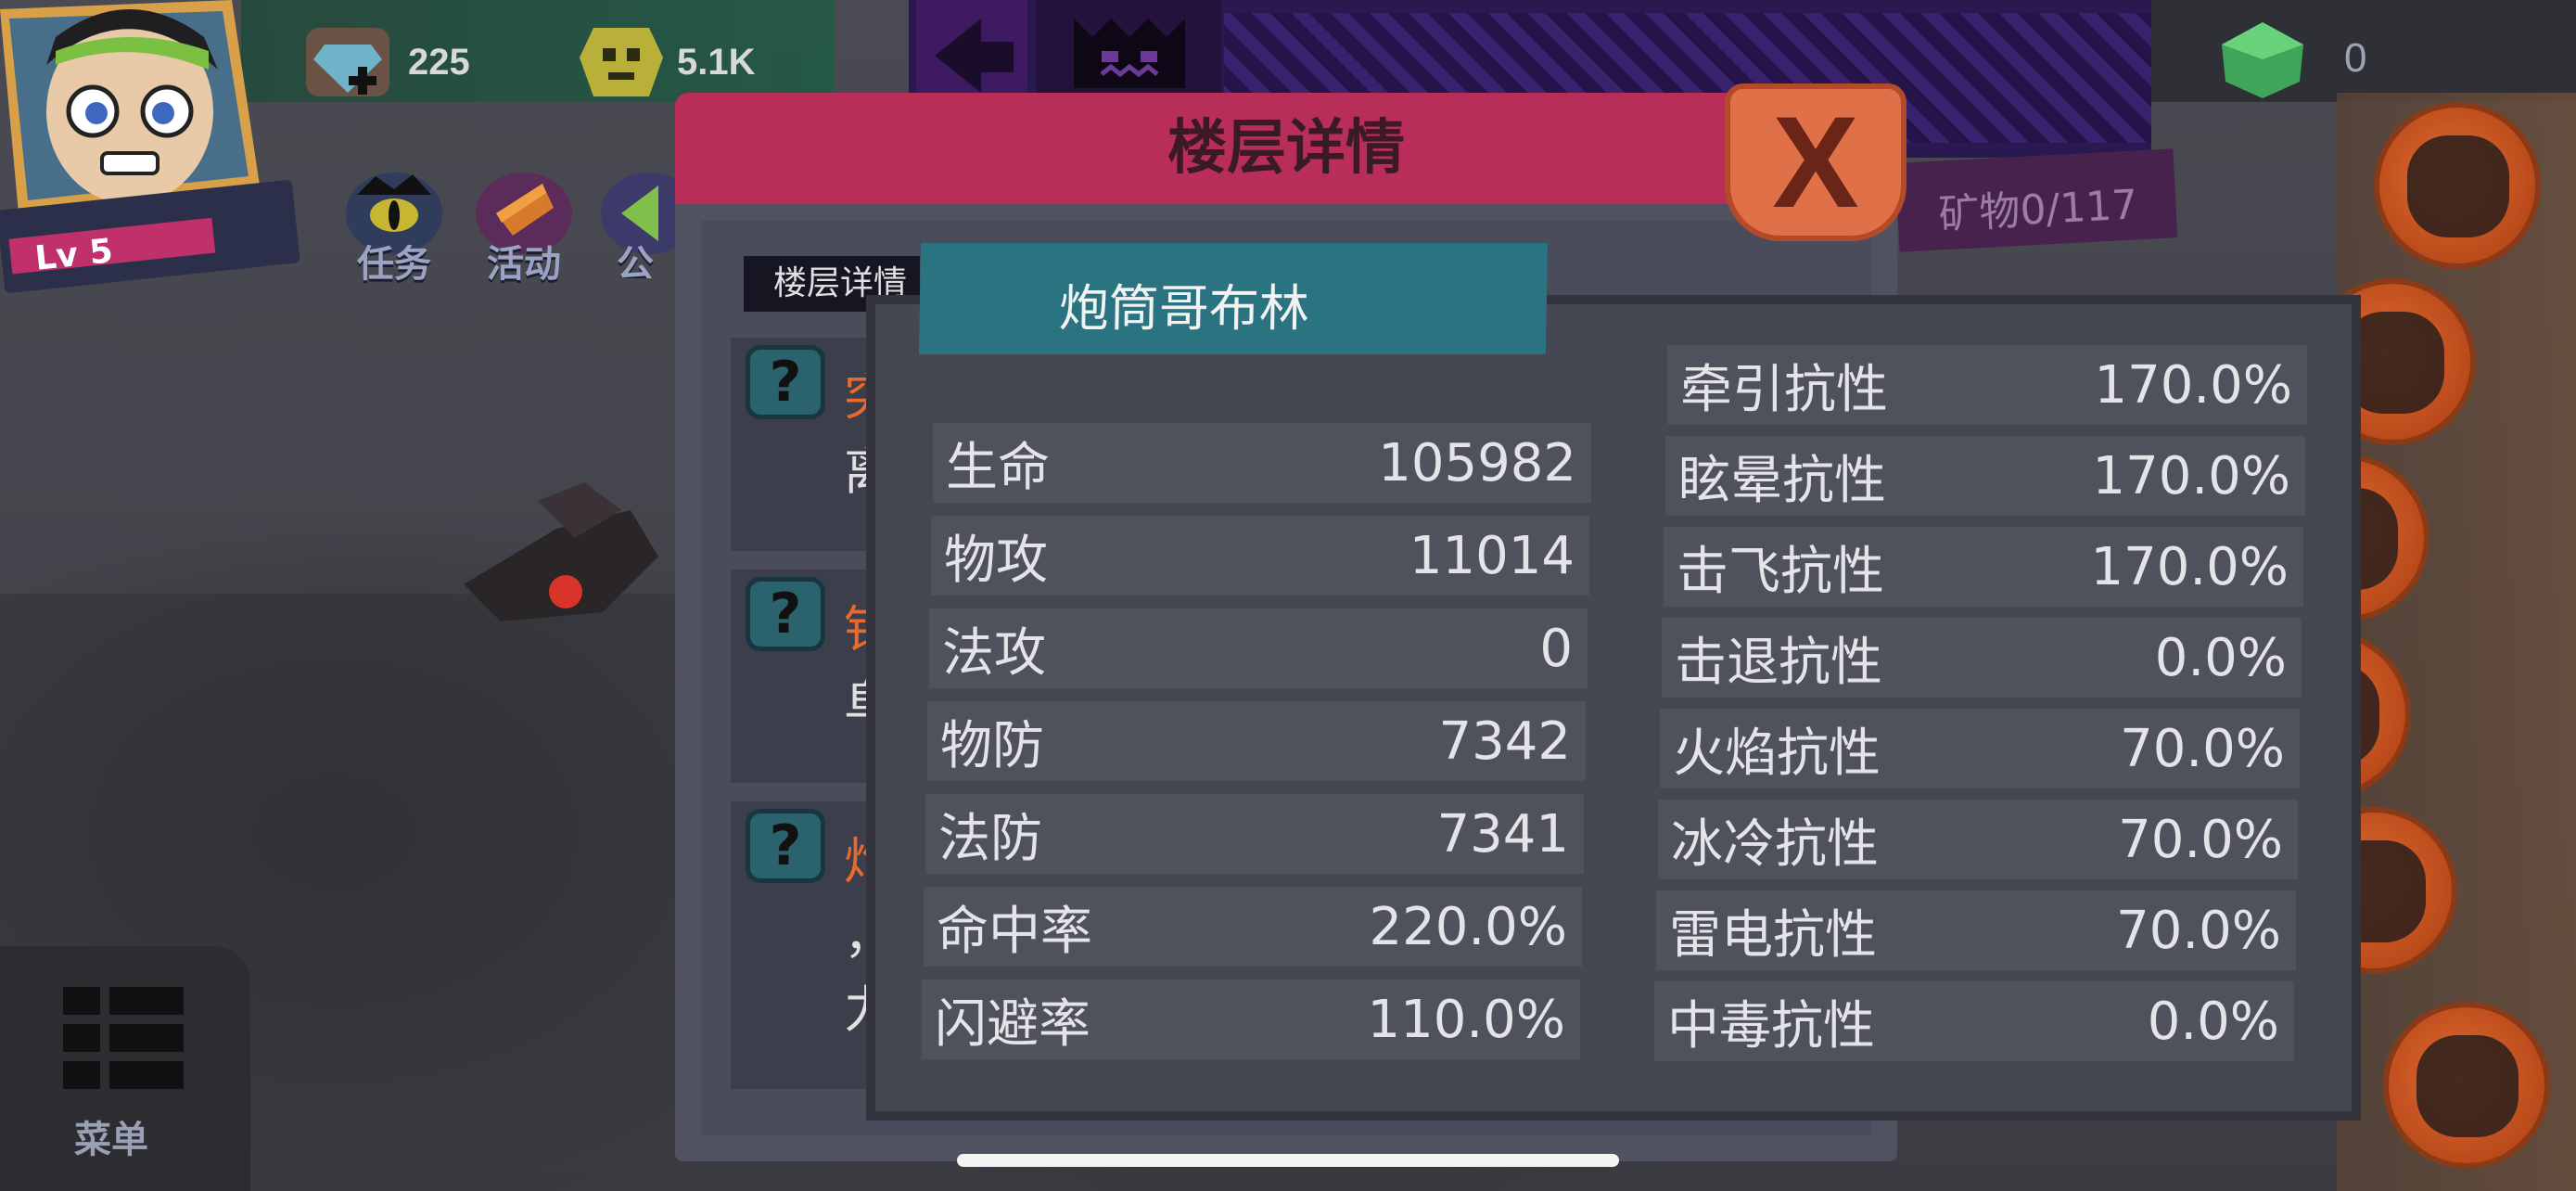 The height and width of the screenshot is (1191, 2576). I want to click on event-button: 活动, so click(524, 222).